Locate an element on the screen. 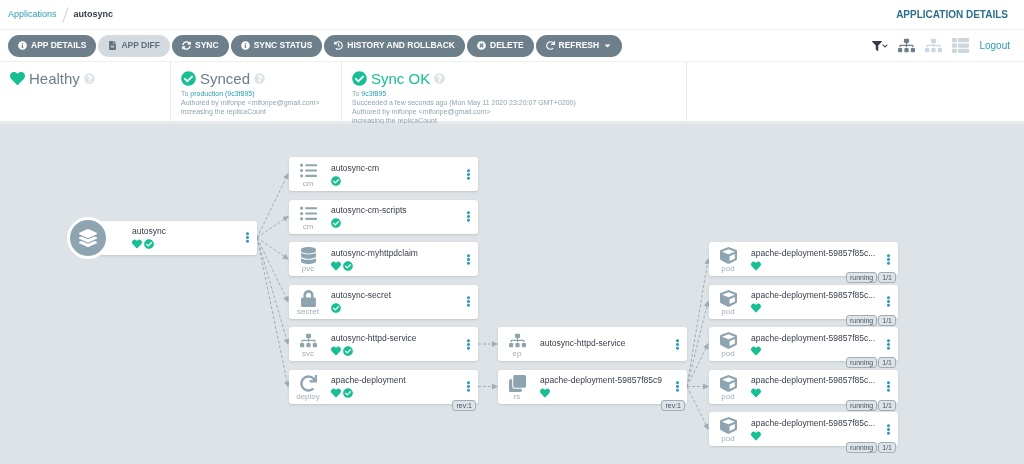  resource-node: rs apache-deployment-59857f85c9 is located at coordinates (592, 386).